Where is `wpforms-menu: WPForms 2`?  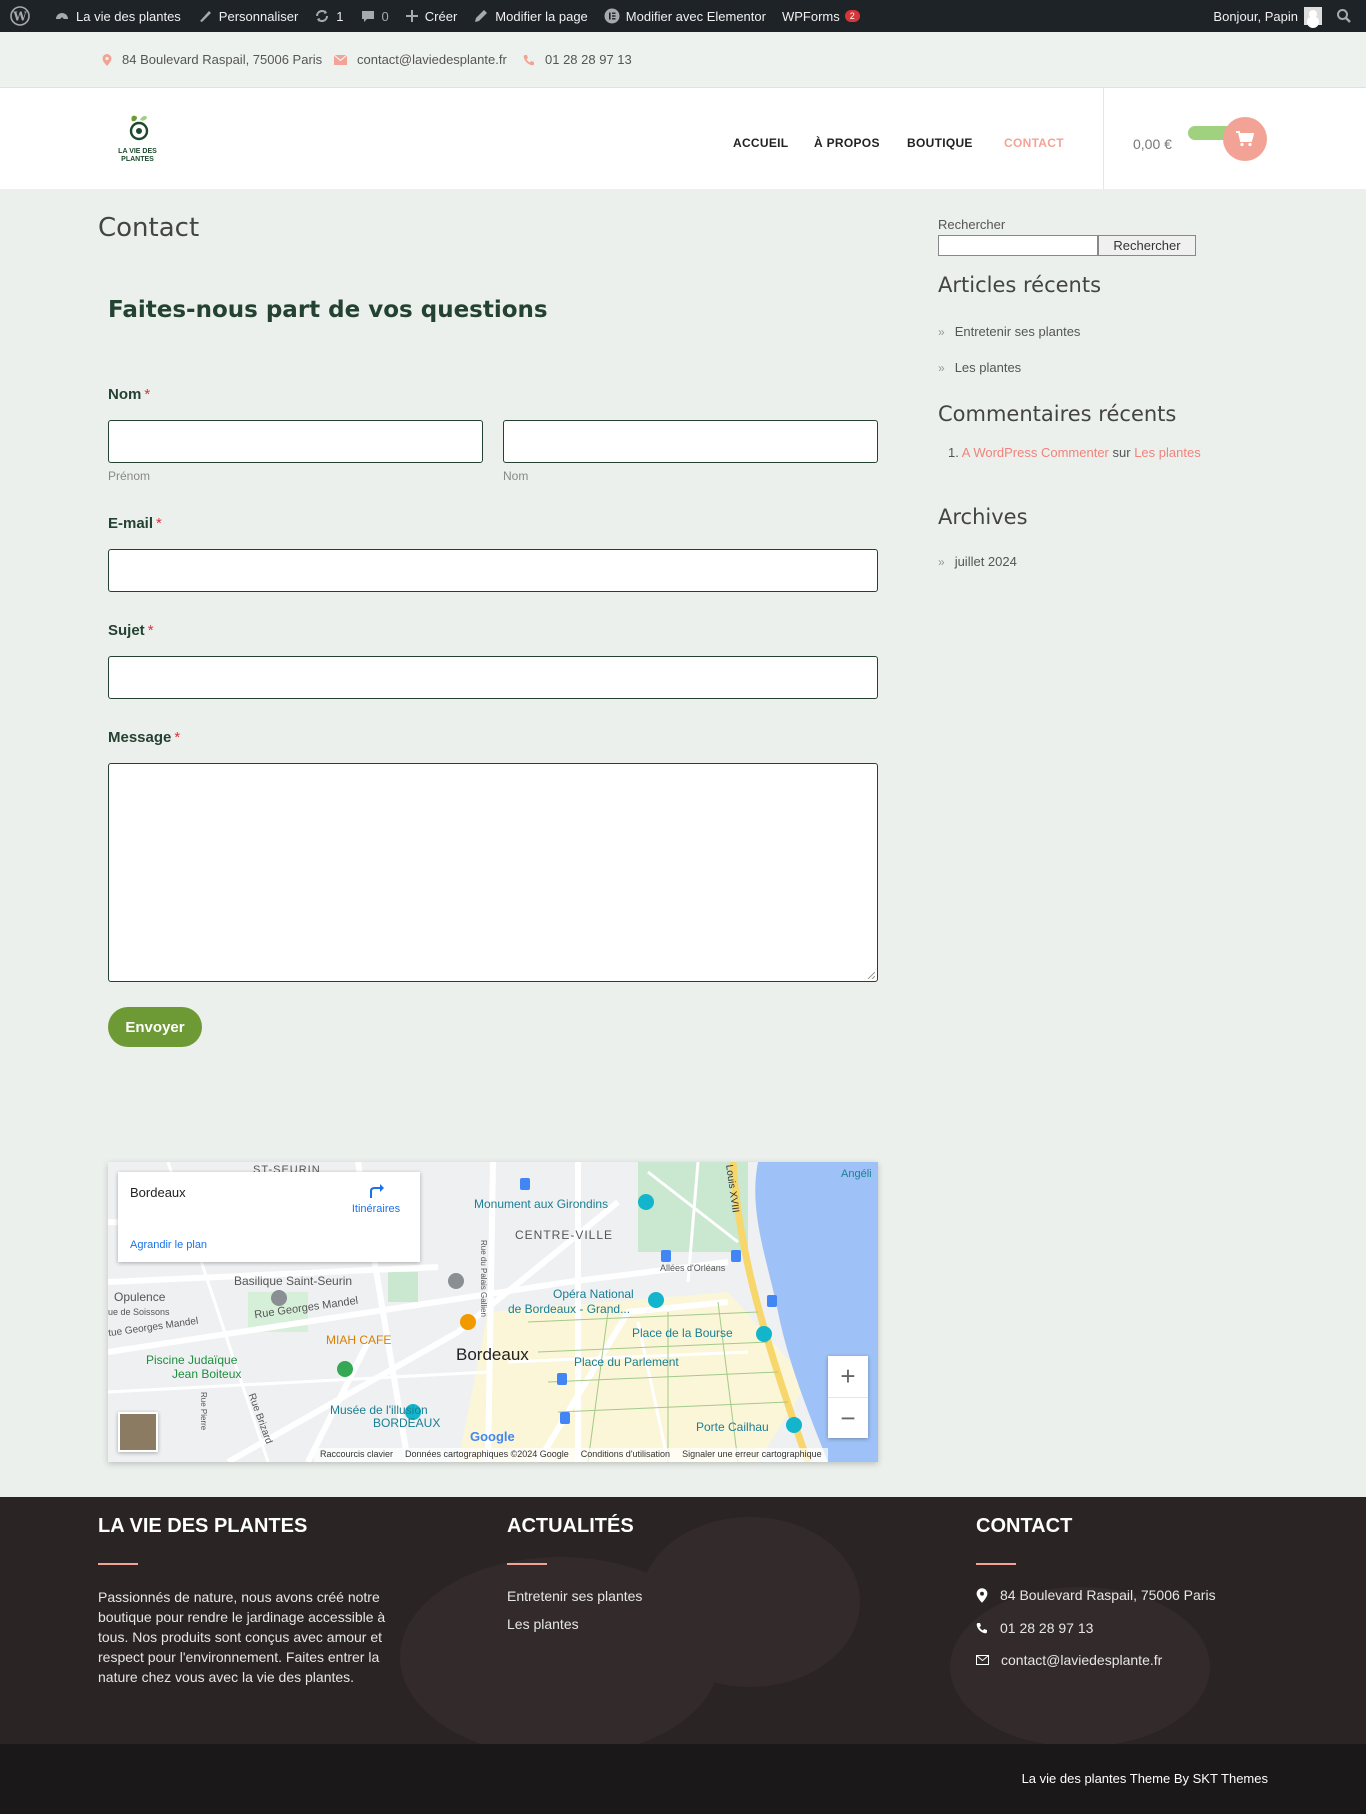 wpforms-menu: WPForms 2 is located at coordinates (821, 16).